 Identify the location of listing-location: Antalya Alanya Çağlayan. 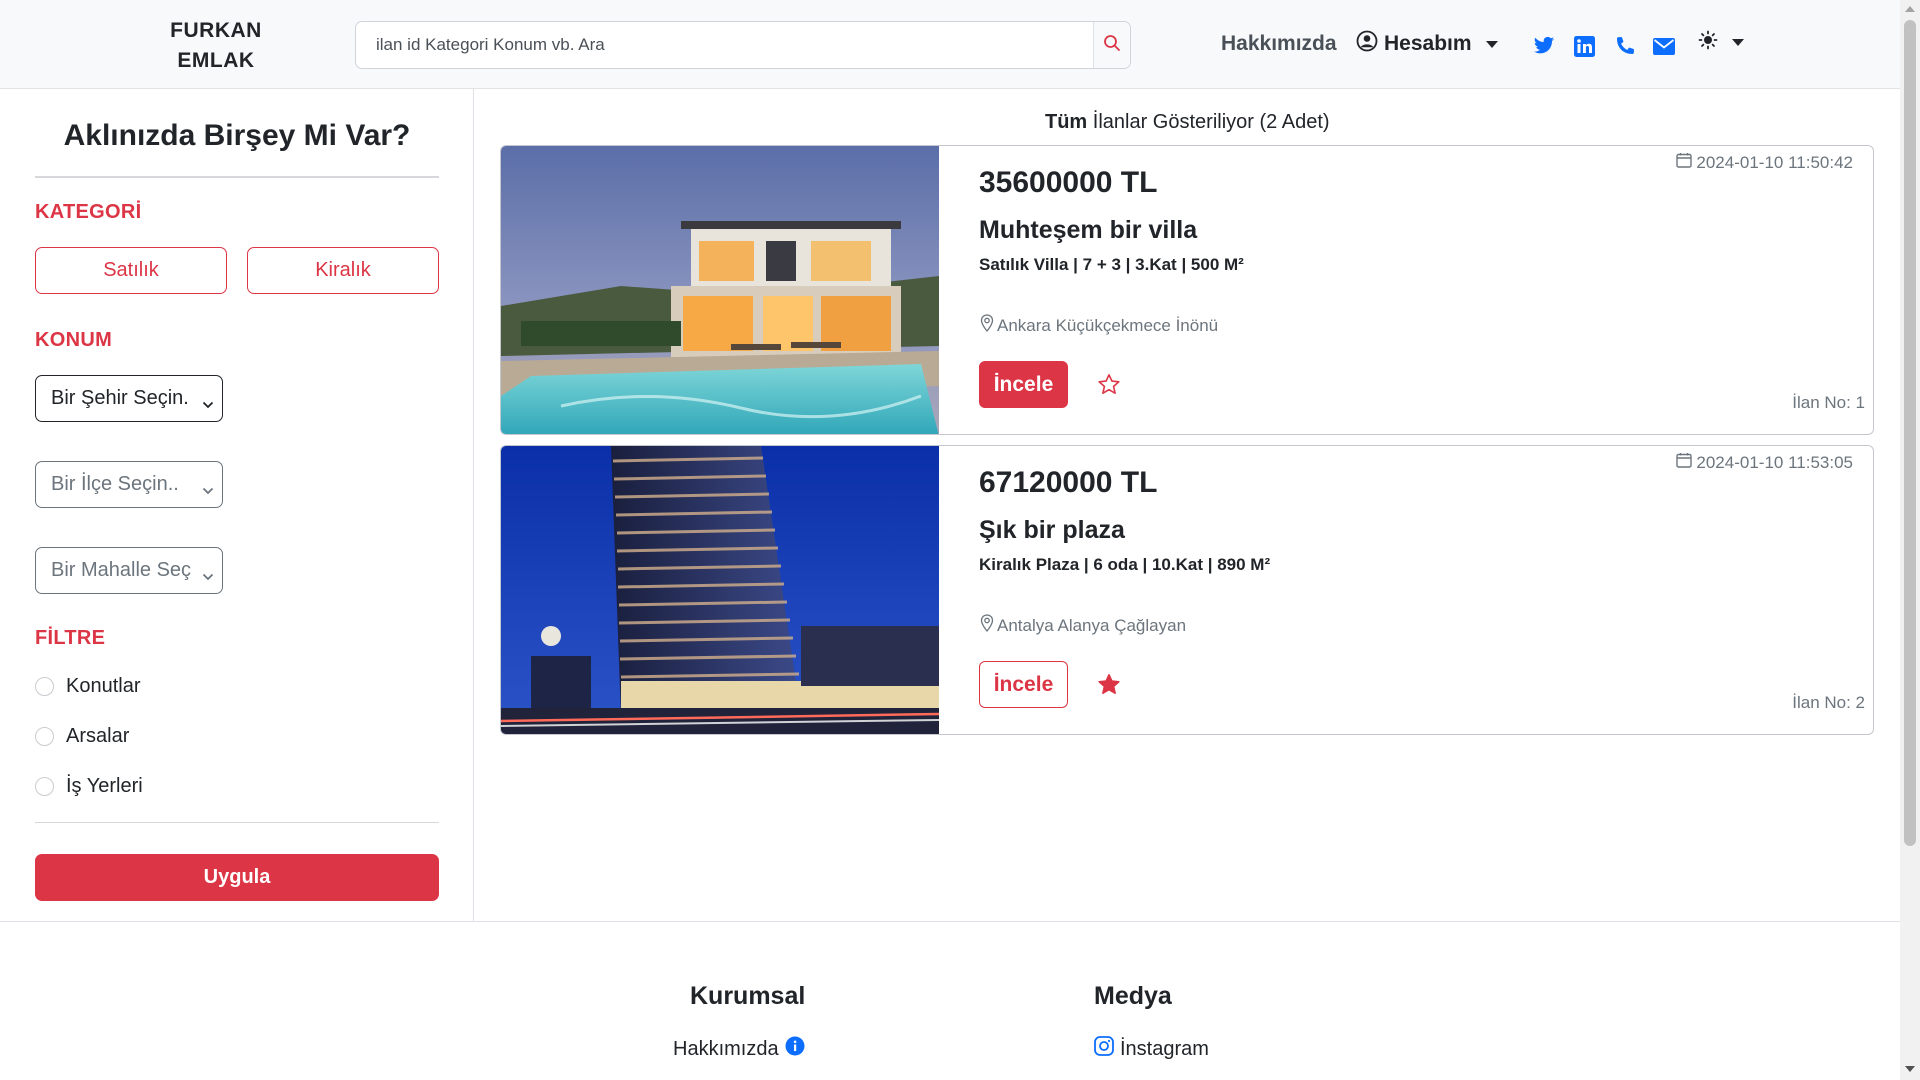
(1082, 625).